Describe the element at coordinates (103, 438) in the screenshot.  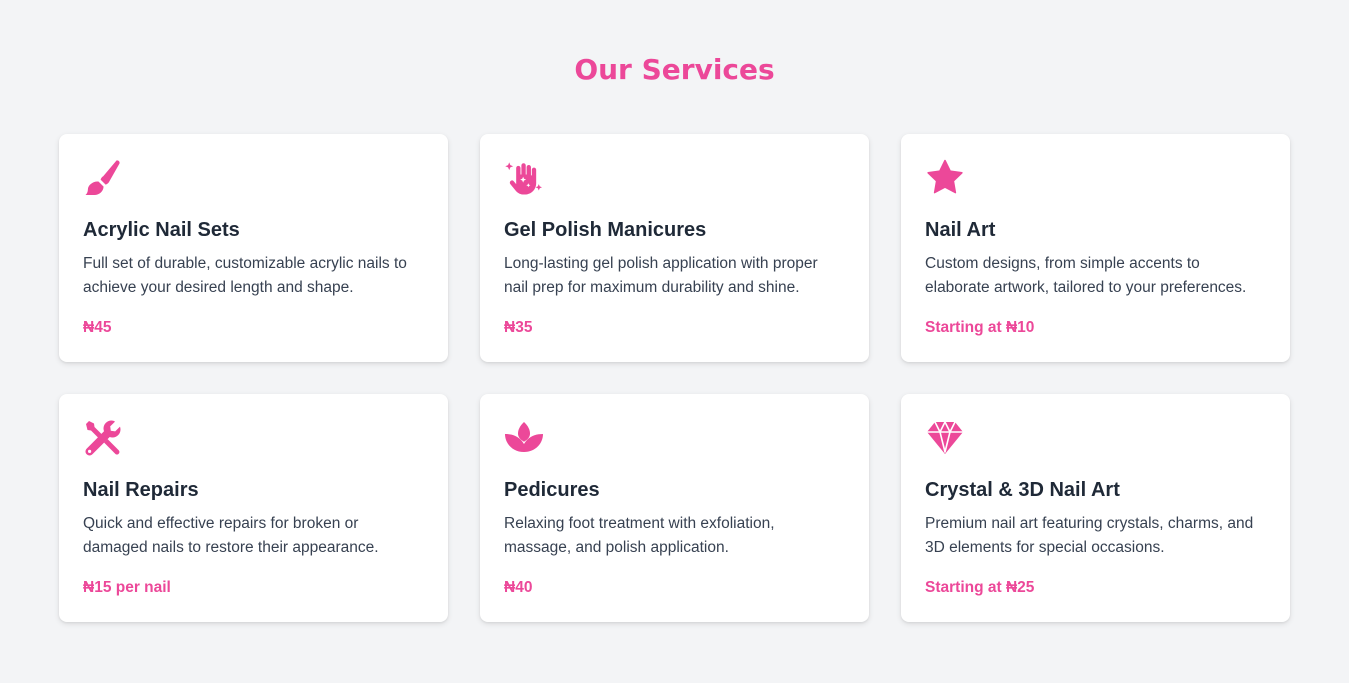
I see `tools-icon` at that location.